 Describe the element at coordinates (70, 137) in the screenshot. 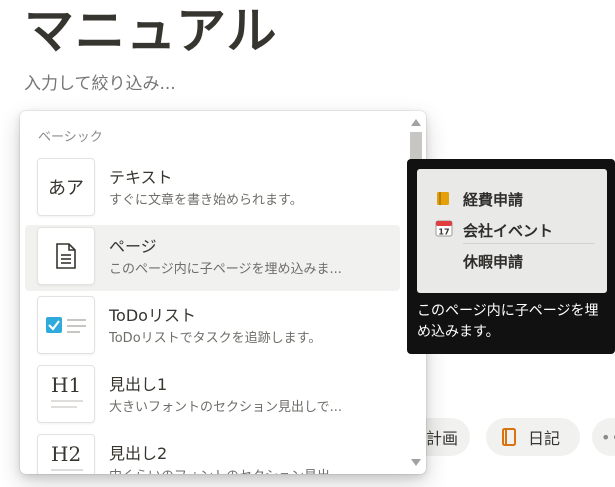

I see `section-header: ベーシック` at that location.